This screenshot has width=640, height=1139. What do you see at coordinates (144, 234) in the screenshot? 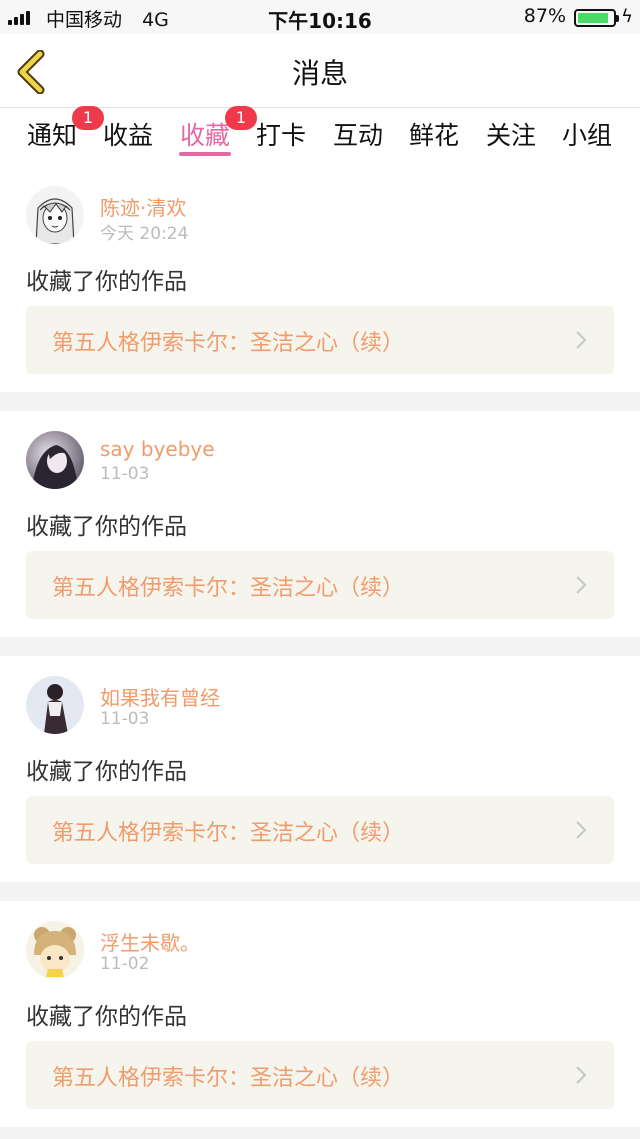
I see `message-time: 今天 20:24` at bounding box center [144, 234].